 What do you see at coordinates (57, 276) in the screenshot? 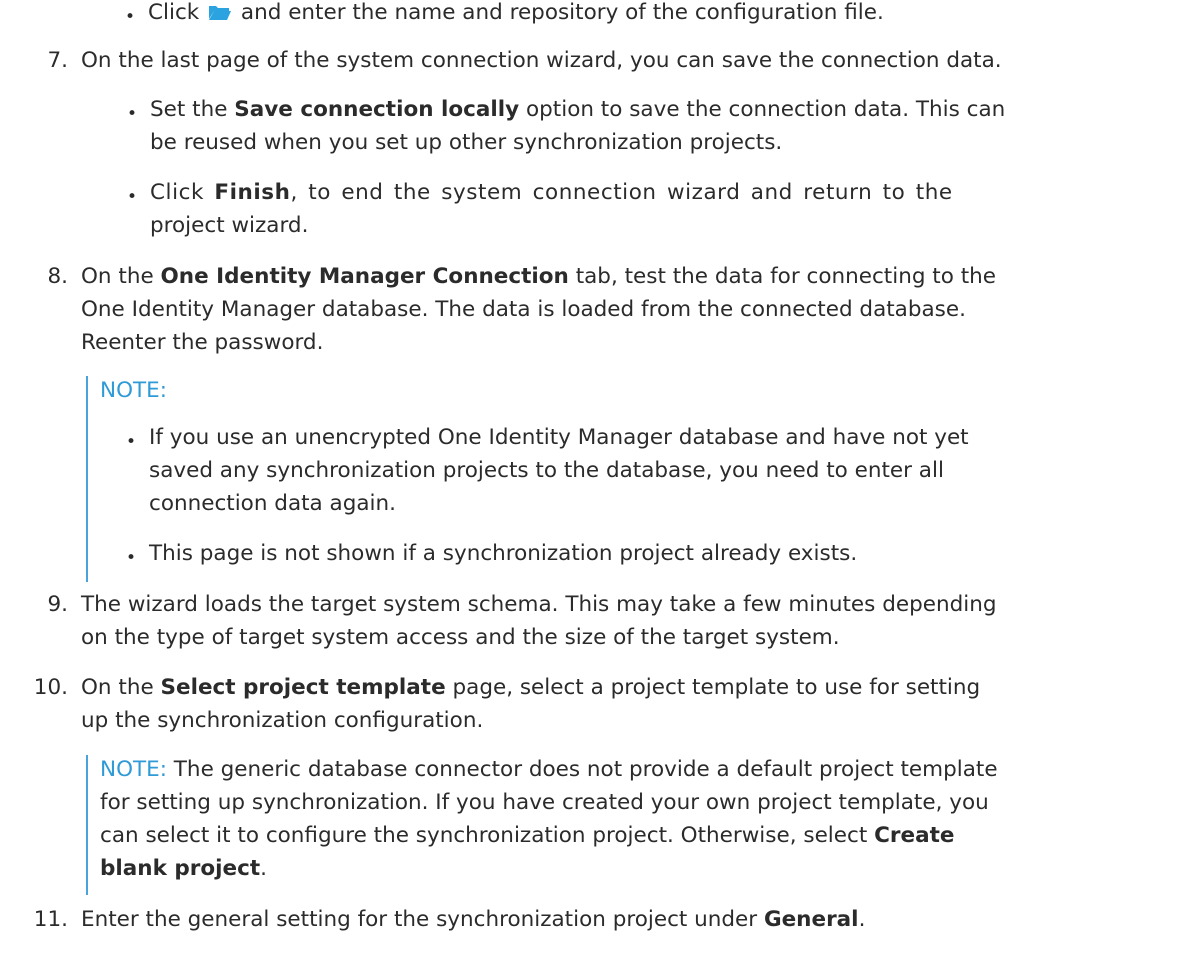
I see `step-number: 8.` at bounding box center [57, 276].